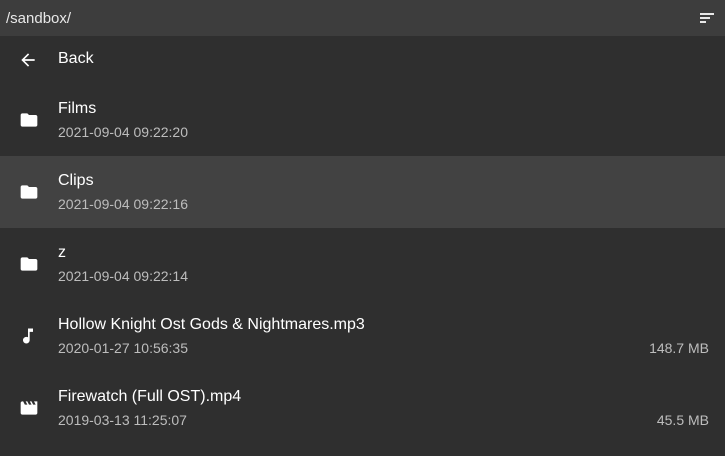 The image size is (725, 456). I want to click on current-path: /sandbox/, so click(39, 18).